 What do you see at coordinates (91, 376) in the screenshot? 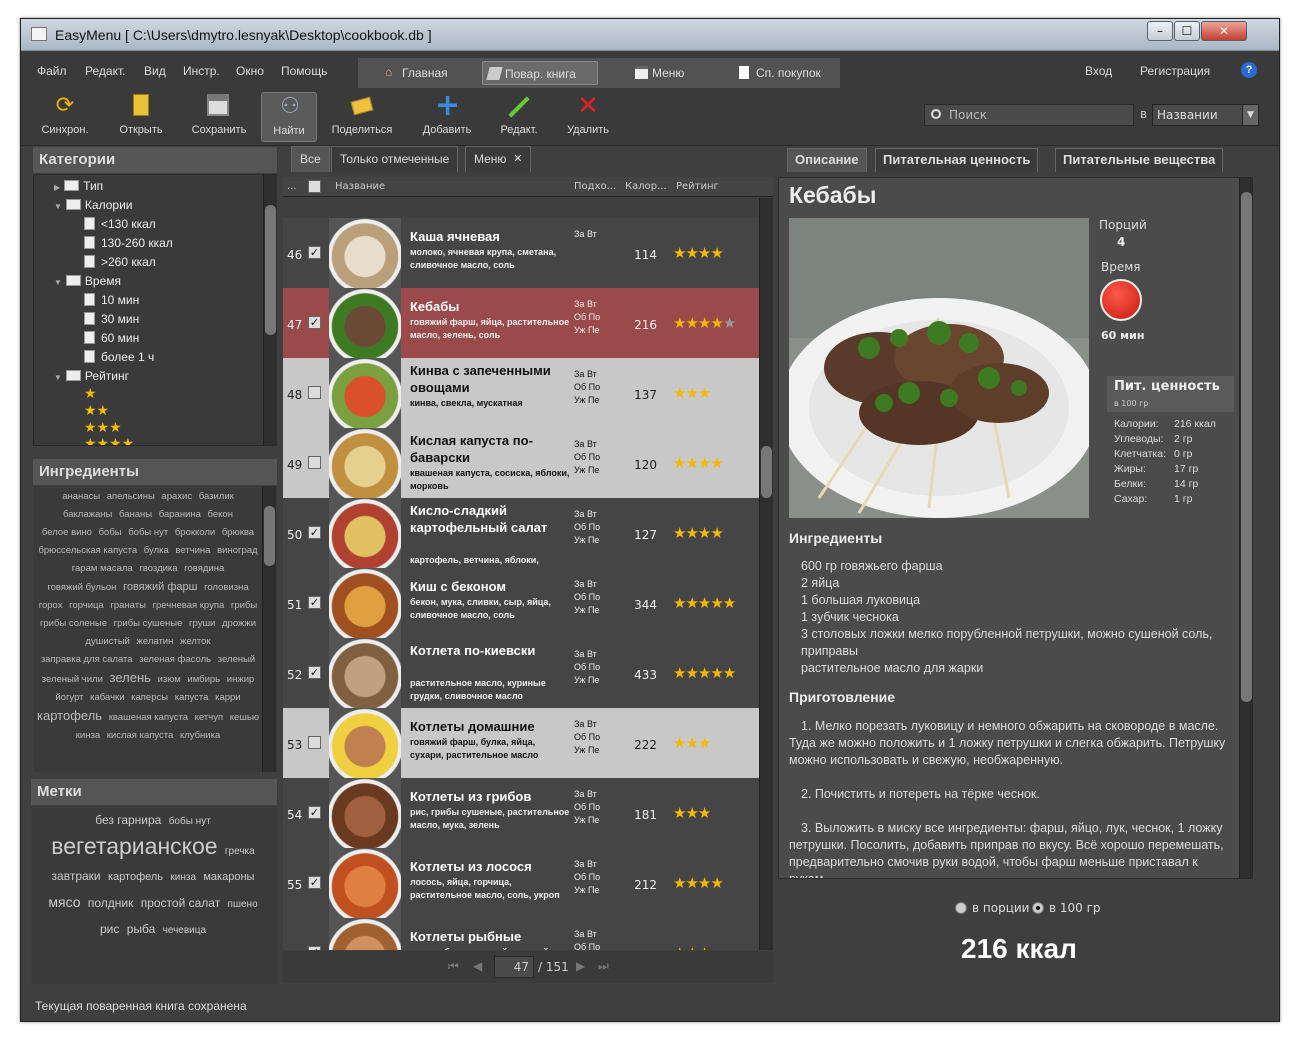
I see `tree-item-rating: ▼ Рейтинг` at bounding box center [91, 376].